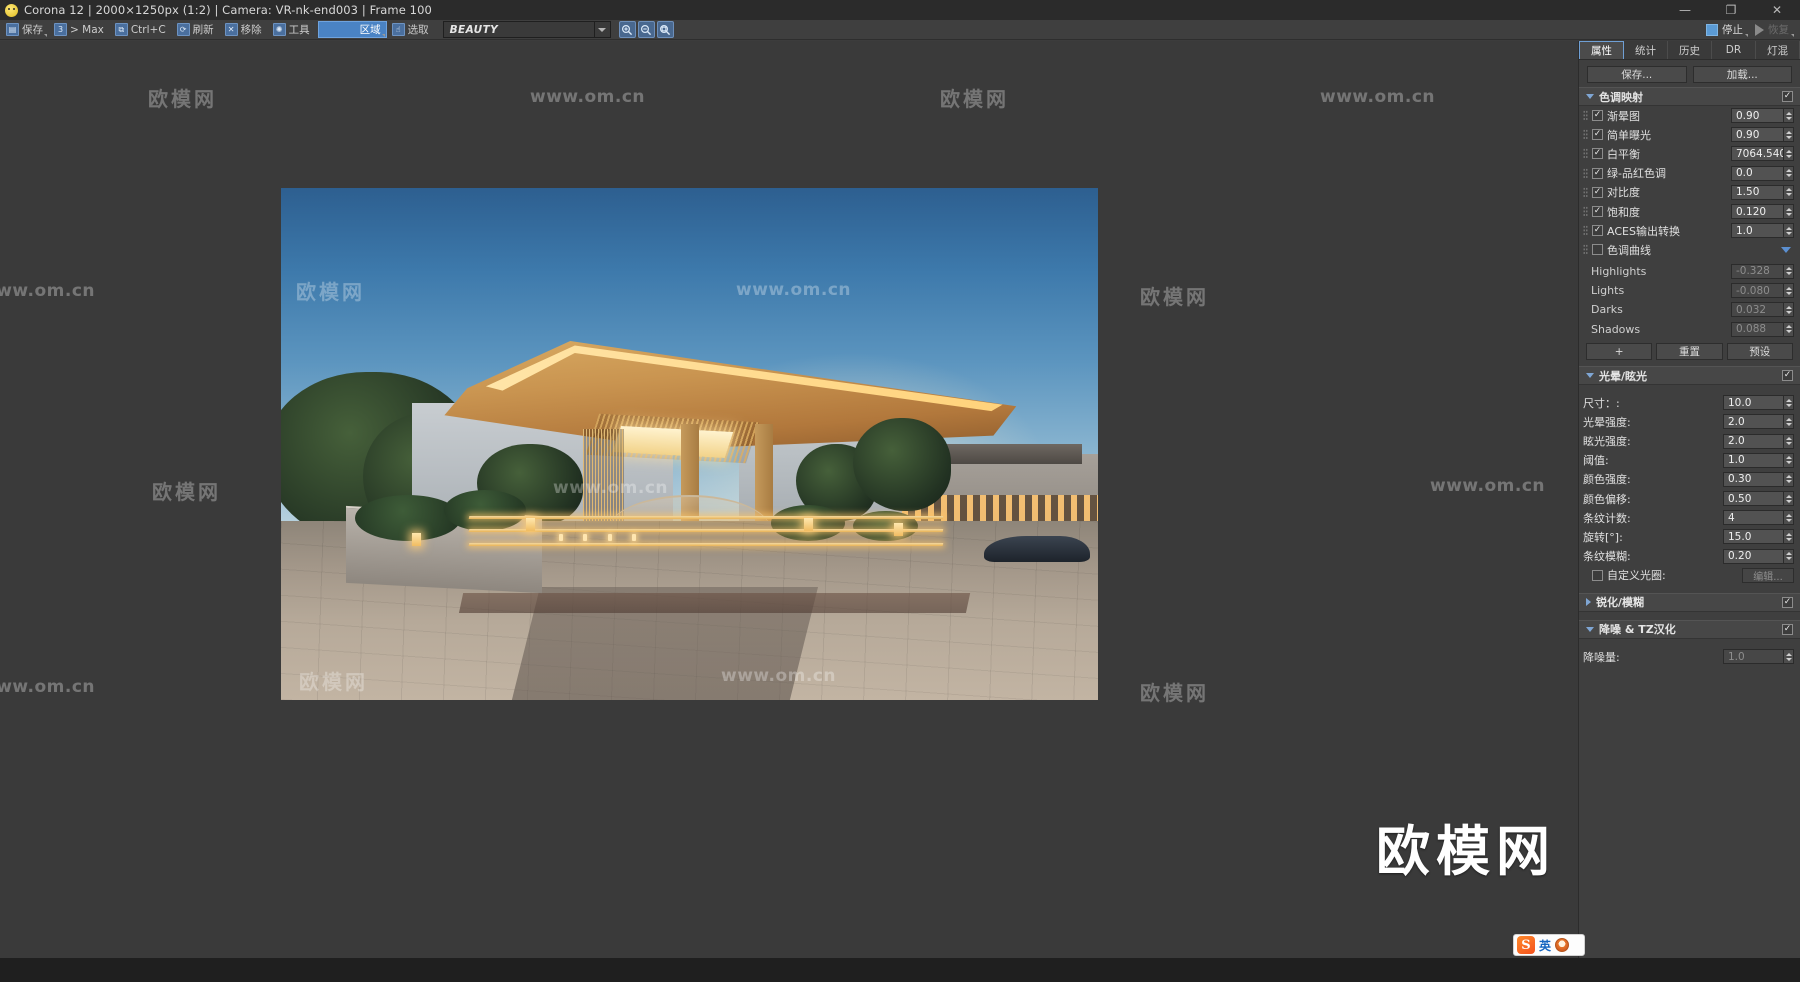 The image size is (1800, 982). What do you see at coordinates (1759, 352) in the screenshot?
I see `preset-button: 预设` at bounding box center [1759, 352].